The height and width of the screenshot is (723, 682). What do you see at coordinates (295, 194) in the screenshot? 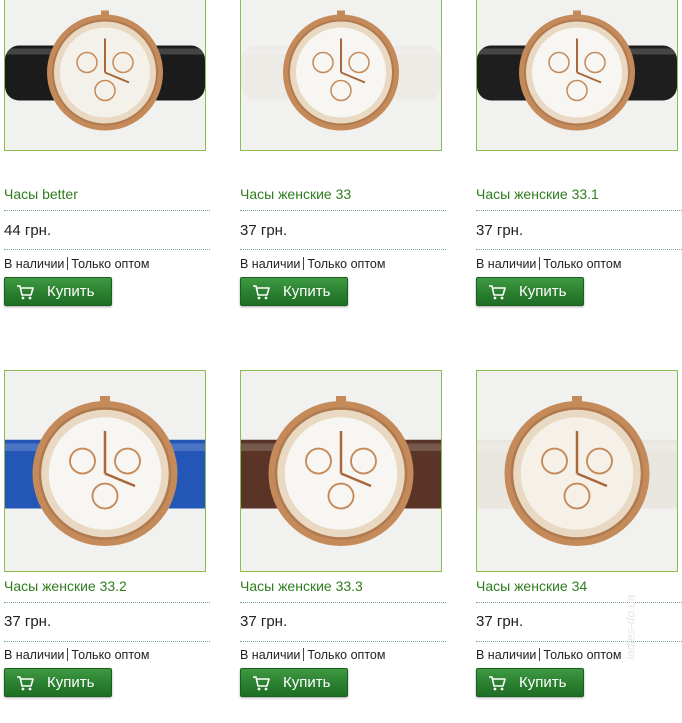
I see `product-name-link: Часы женские 33` at bounding box center [295, 194].